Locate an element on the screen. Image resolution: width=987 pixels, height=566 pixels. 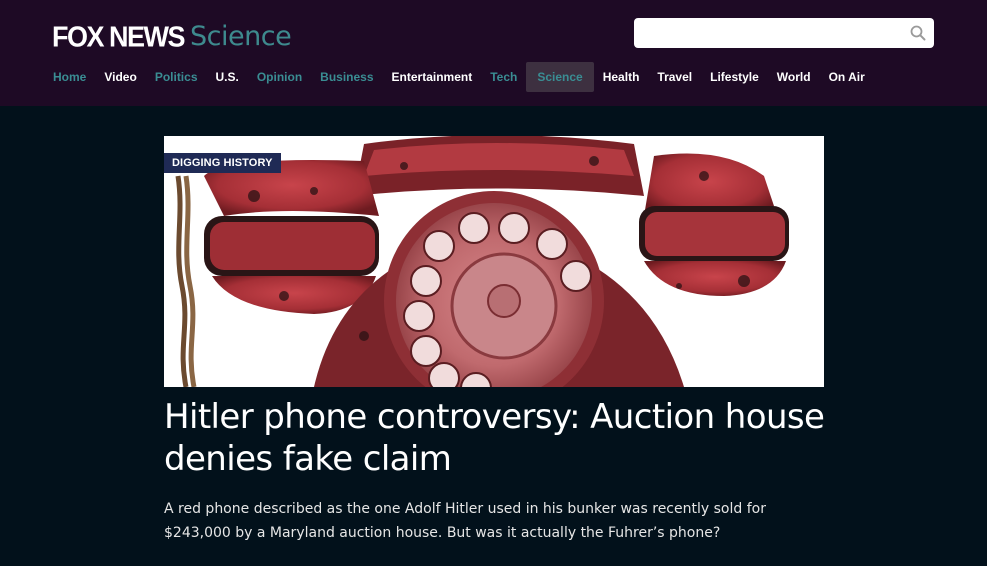
search-box is located at coordinates (784, 33).